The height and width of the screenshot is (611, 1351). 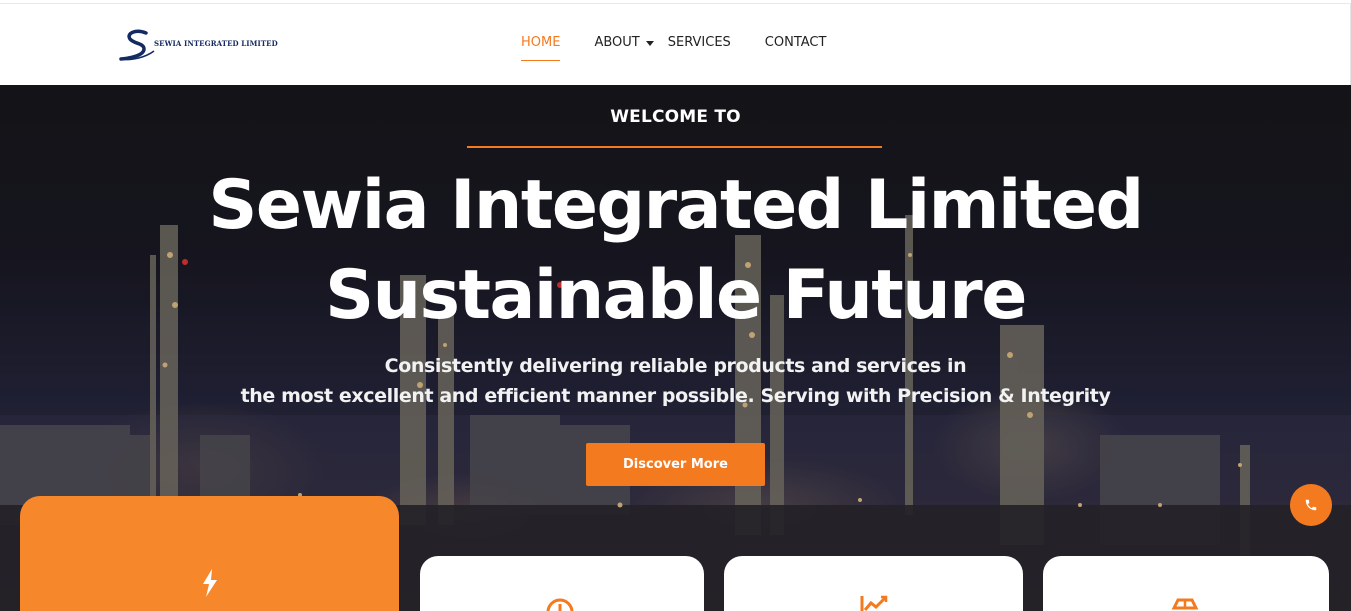 I want to click on store-icon, so click(x=1185, y=604).